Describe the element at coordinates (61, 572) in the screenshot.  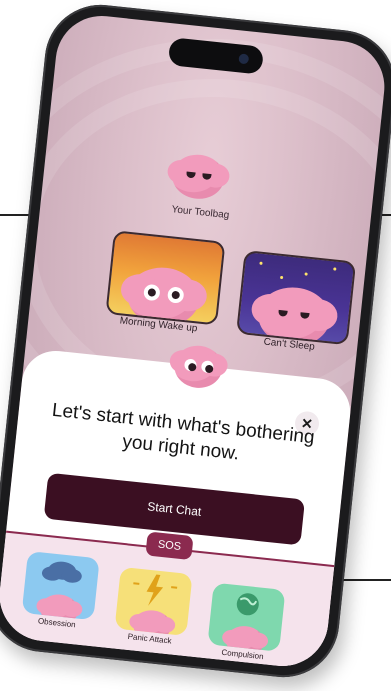
I see `cloud-icon` at that location.